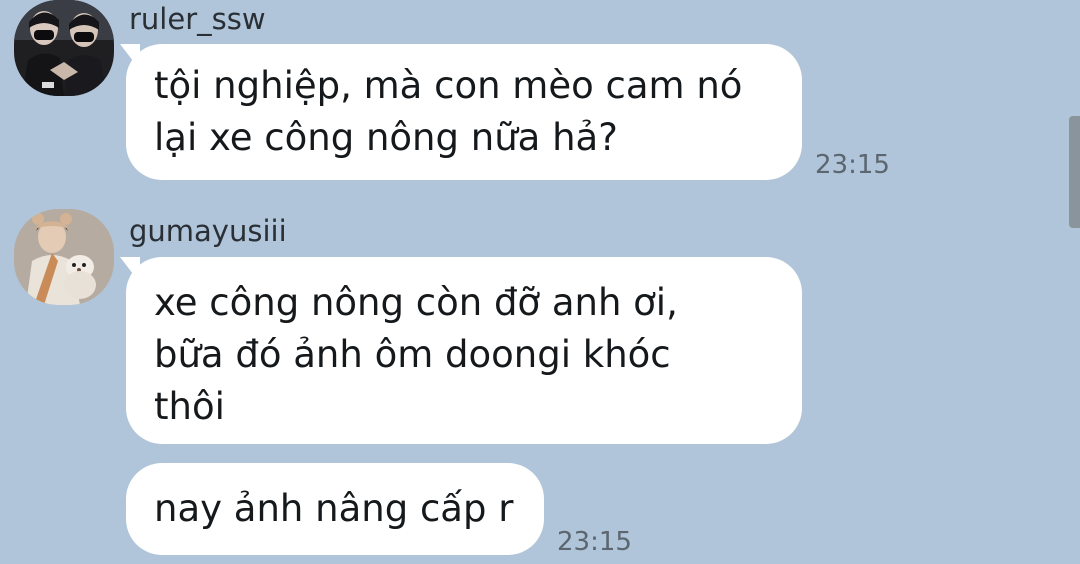 The height and width of the screenshot is (564, 1080). I want to click on avatar-gumayusiii, so click(64, 257).